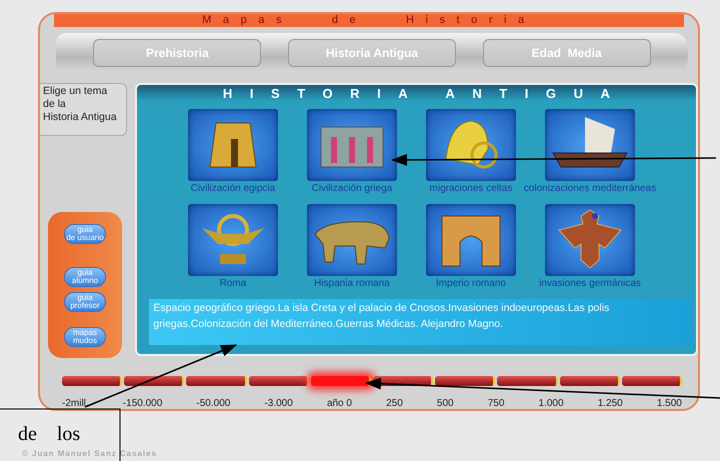 This screenshot has width=720, height=461. Describe the element at coordinates (142, 403) in the screenshot. I see `timeline-label: -150.000` at that location.